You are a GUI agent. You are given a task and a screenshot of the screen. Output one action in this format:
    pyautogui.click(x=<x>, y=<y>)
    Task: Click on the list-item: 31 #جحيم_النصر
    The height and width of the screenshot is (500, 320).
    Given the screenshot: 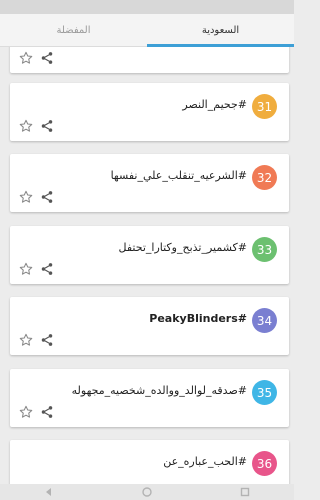 What is the action you would take?
    pyautogui.click(x=149, y=112)
    